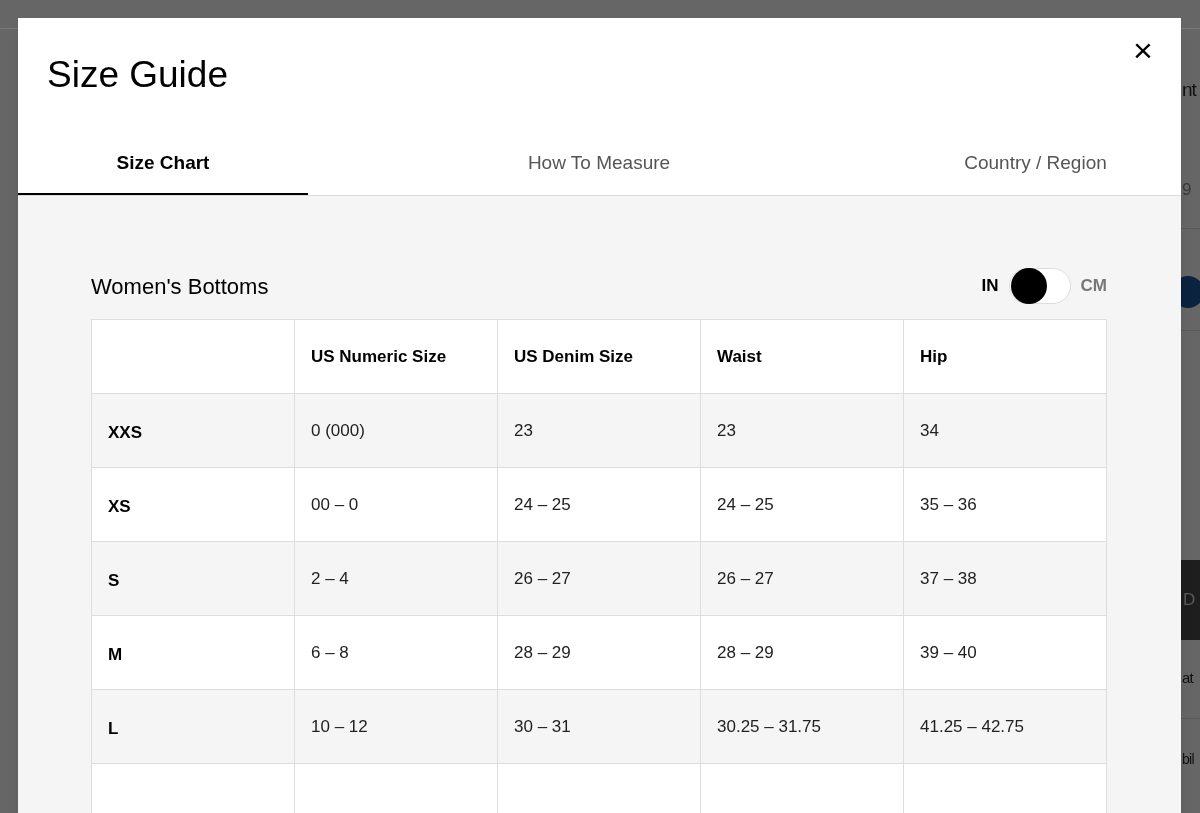  Describe the element at coordinates (1187, 677) in the screenshot. I see `backdrop-text: at` at that location.